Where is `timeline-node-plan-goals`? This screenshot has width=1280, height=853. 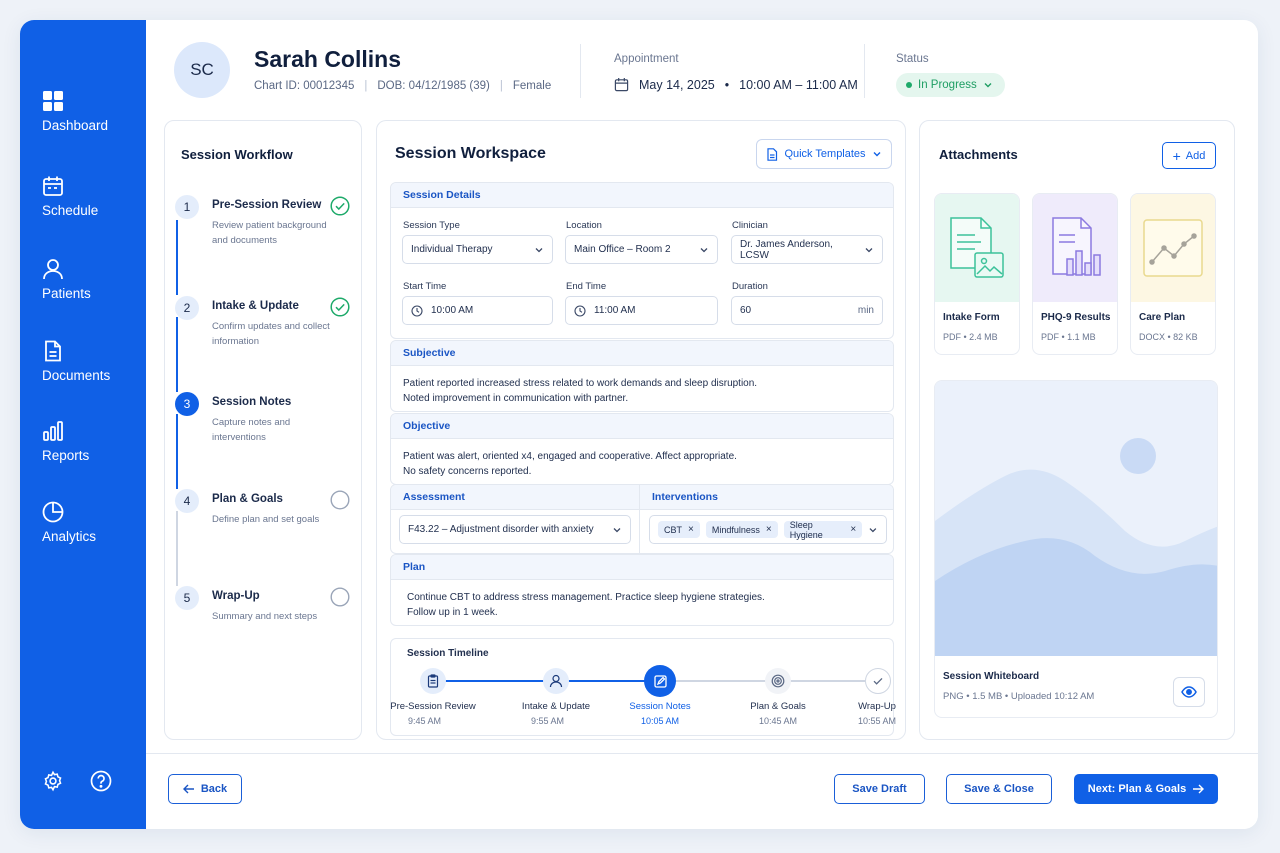 timeline-node-plan-goals is located at coordinates (778, 681).